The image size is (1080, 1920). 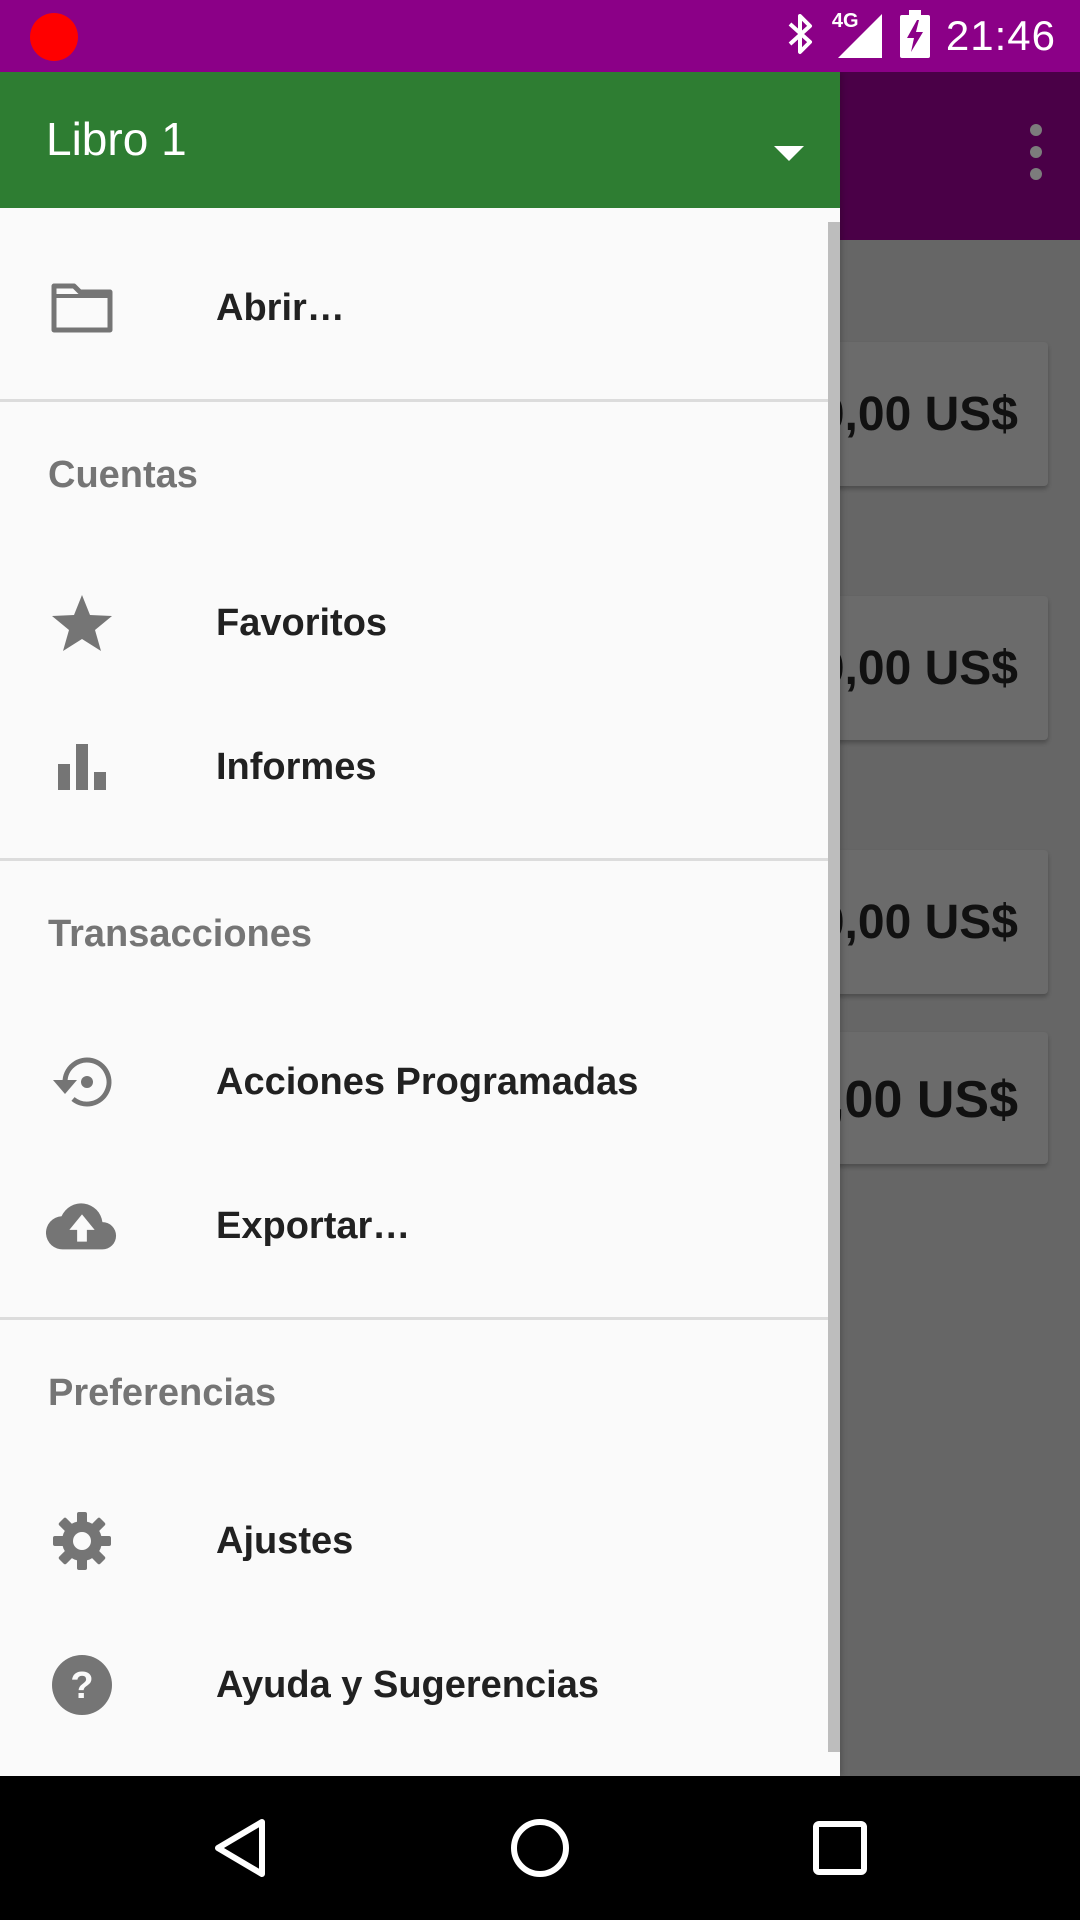 I want to click on clock: 21:46, so click(x=1000, y=35).